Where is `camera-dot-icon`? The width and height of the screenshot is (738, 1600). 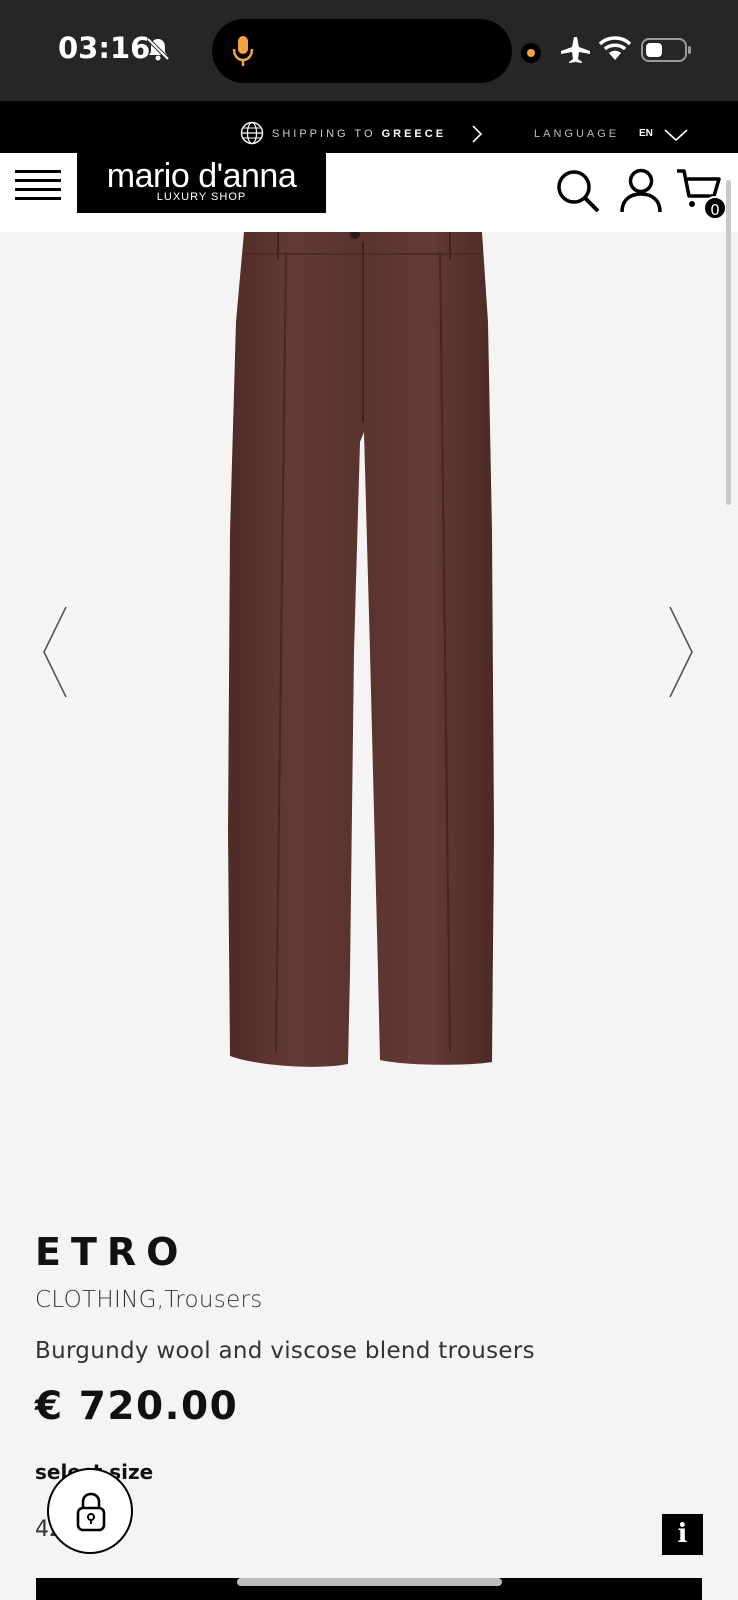 camera-dot-icon is located at coordinates (531, 53).